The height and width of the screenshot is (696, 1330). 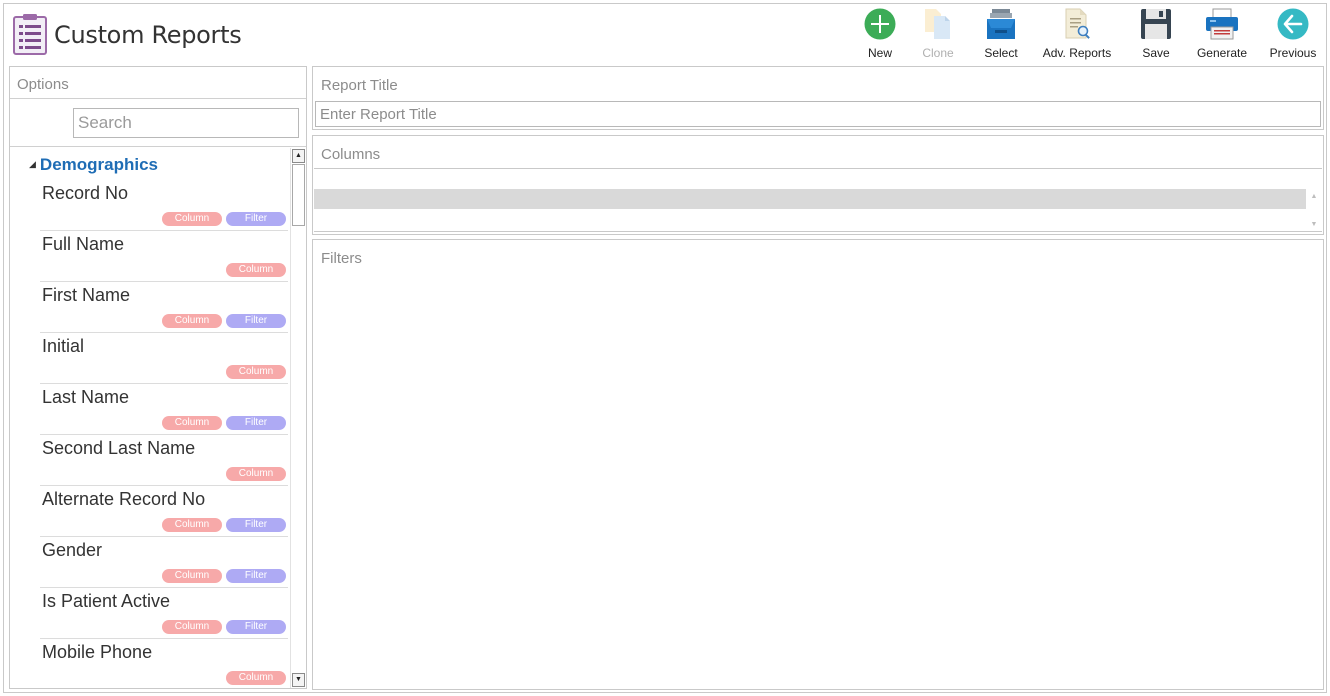 I want to click on field-item: Record No Column Filter, so click(x=164, y=205).